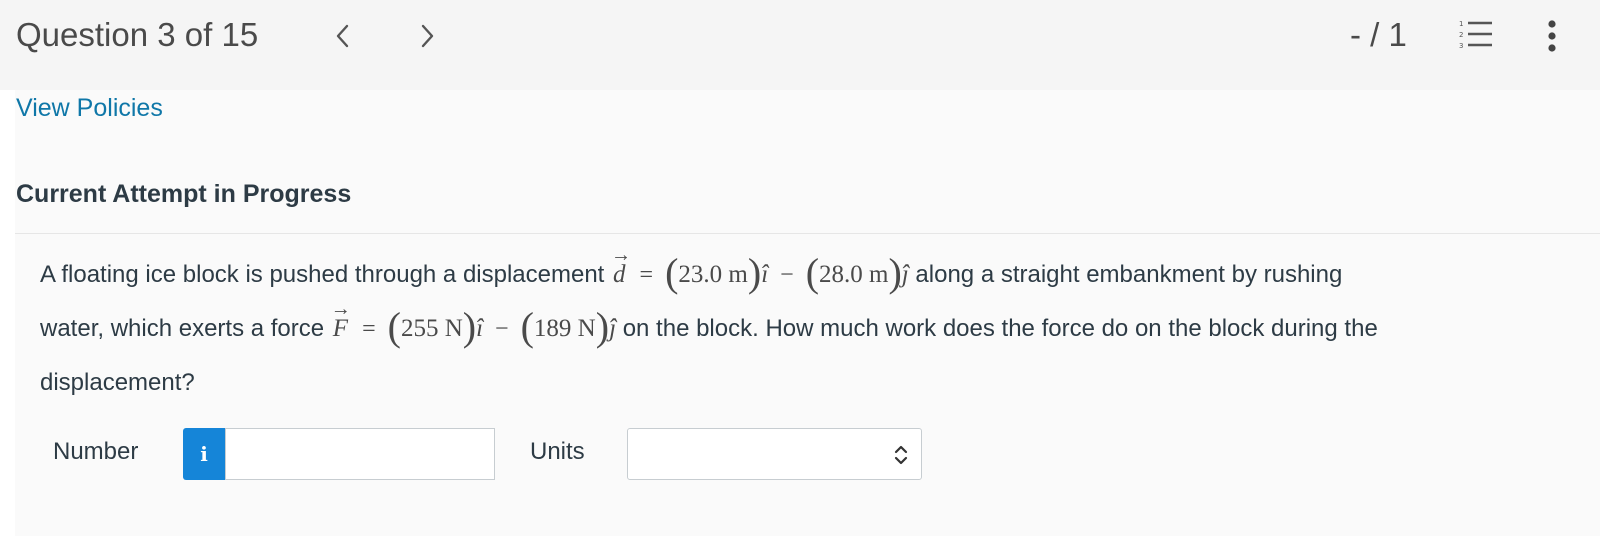 This screenshot has width=1600, height=536. What do you see at coordinates (96, 451) in the screenshot?
I see `number-label: Number` at bounding box center [96, 451].